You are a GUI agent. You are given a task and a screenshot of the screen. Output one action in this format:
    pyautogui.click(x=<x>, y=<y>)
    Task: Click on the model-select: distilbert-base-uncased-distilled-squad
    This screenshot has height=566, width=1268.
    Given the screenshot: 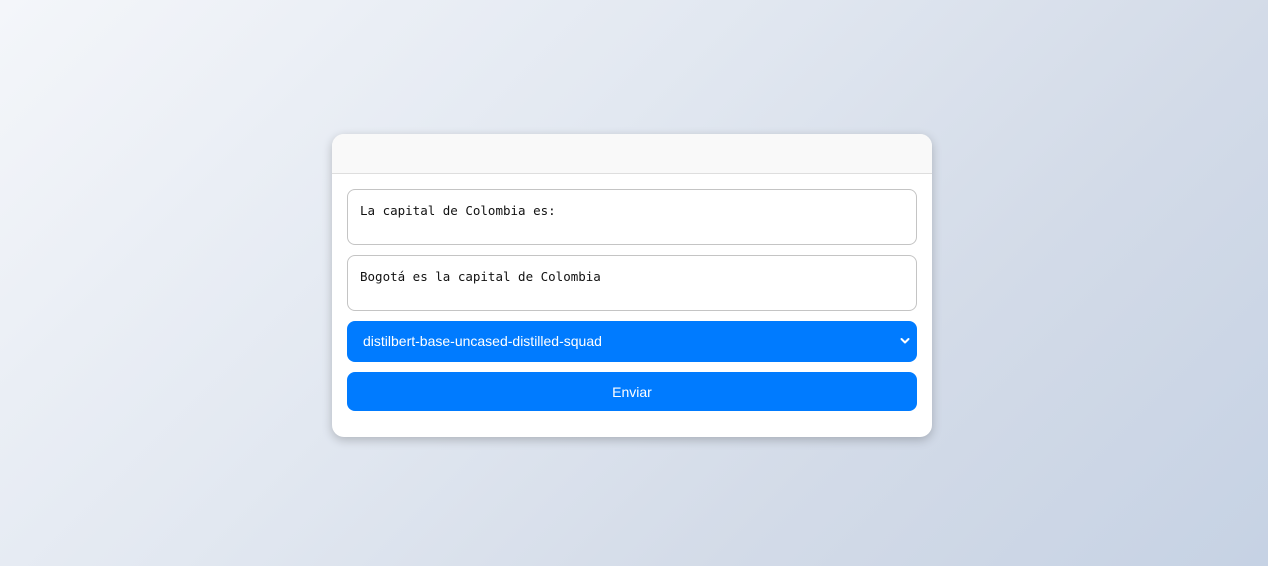 What is the action you would take?
    pyautogui.click(x=632, y=341)
    